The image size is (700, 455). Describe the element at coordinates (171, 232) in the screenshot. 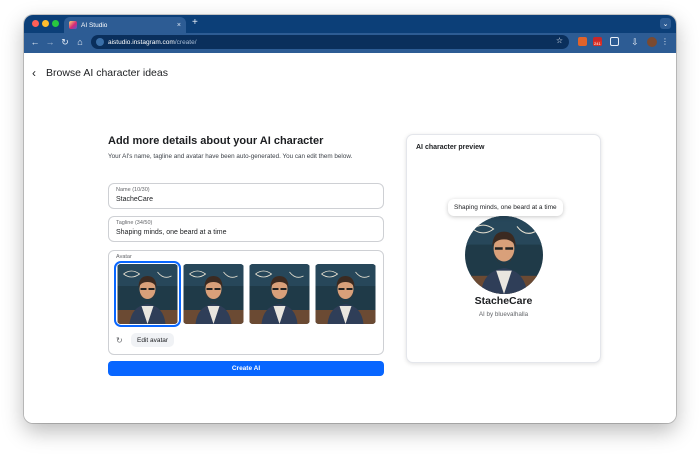

I see `tagline-field-value: Shaping minds, one beard at a time` at that location.